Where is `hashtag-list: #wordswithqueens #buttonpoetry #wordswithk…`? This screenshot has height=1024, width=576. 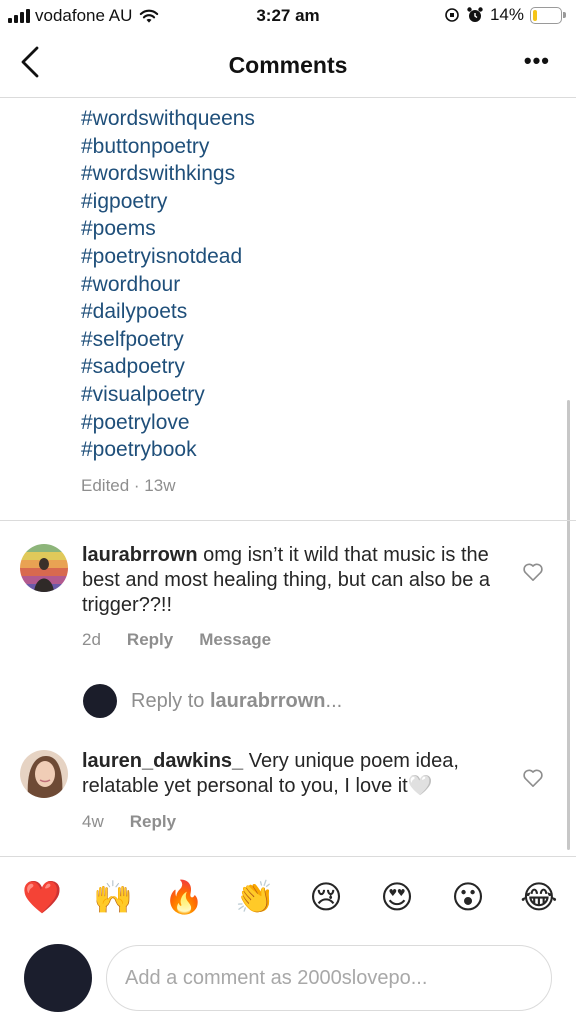
hashtag-list: #wordswithqueens #buttonpoetry #wordswithk… is located at coordinates (168, 284).